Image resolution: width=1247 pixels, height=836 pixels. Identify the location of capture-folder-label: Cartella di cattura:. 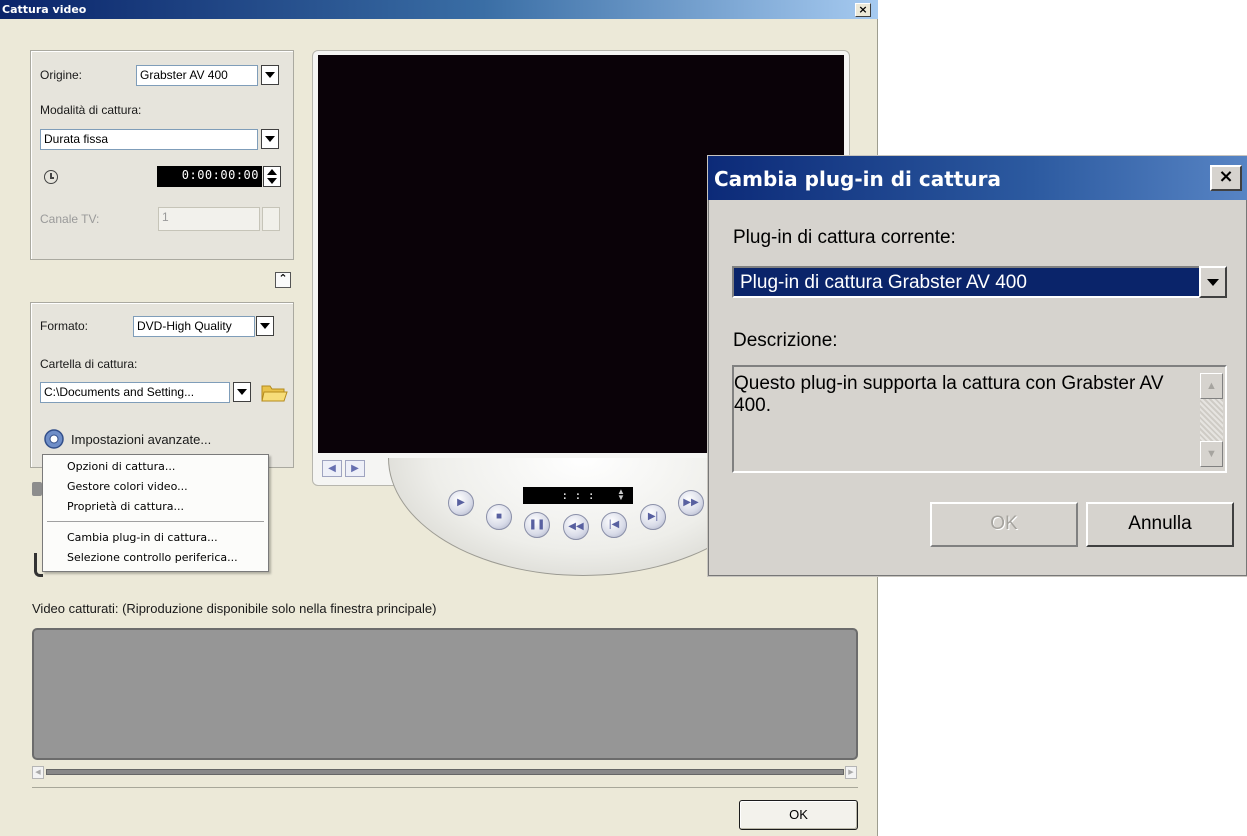
(89, 364).